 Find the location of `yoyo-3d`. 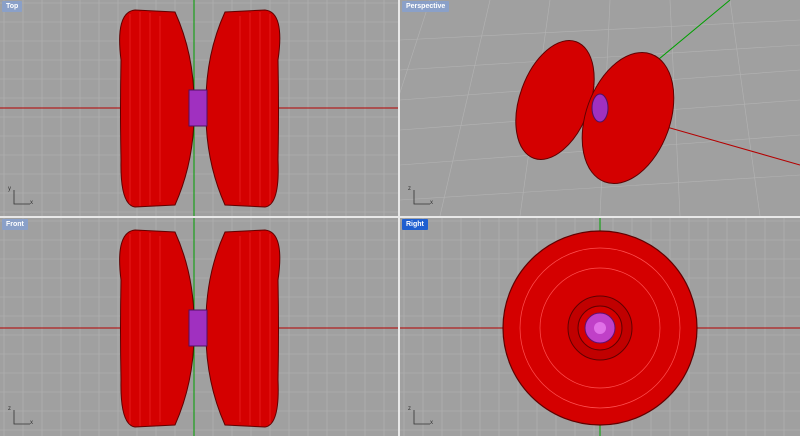

yoyo-3d is located at coordinates (595, 112).